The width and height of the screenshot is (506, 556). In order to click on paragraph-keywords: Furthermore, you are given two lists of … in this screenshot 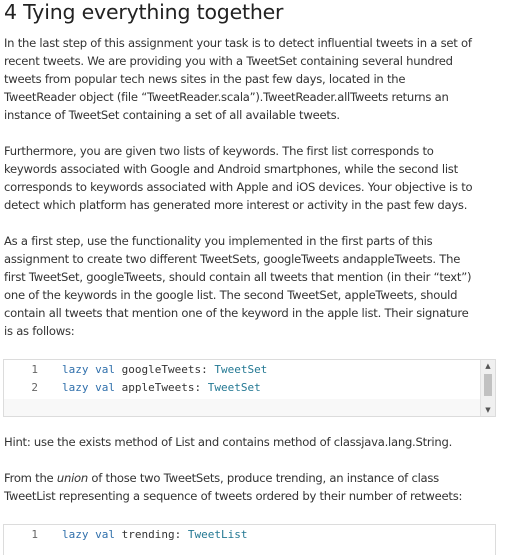, I will do `click(252, 178)`.